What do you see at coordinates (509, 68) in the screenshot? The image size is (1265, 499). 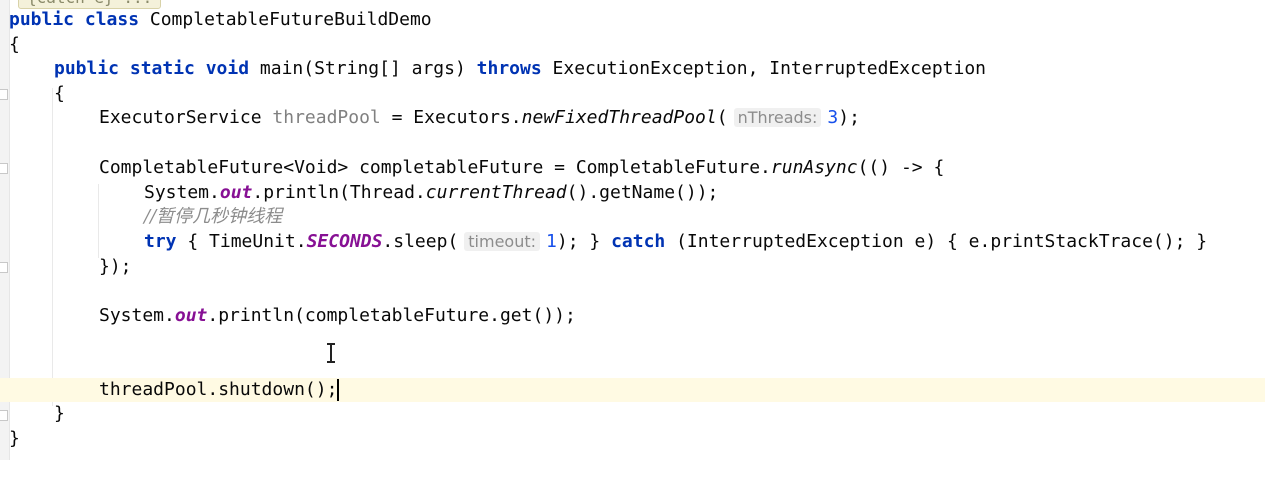 I see `keyword: throws` at bounding box center [509, 68].